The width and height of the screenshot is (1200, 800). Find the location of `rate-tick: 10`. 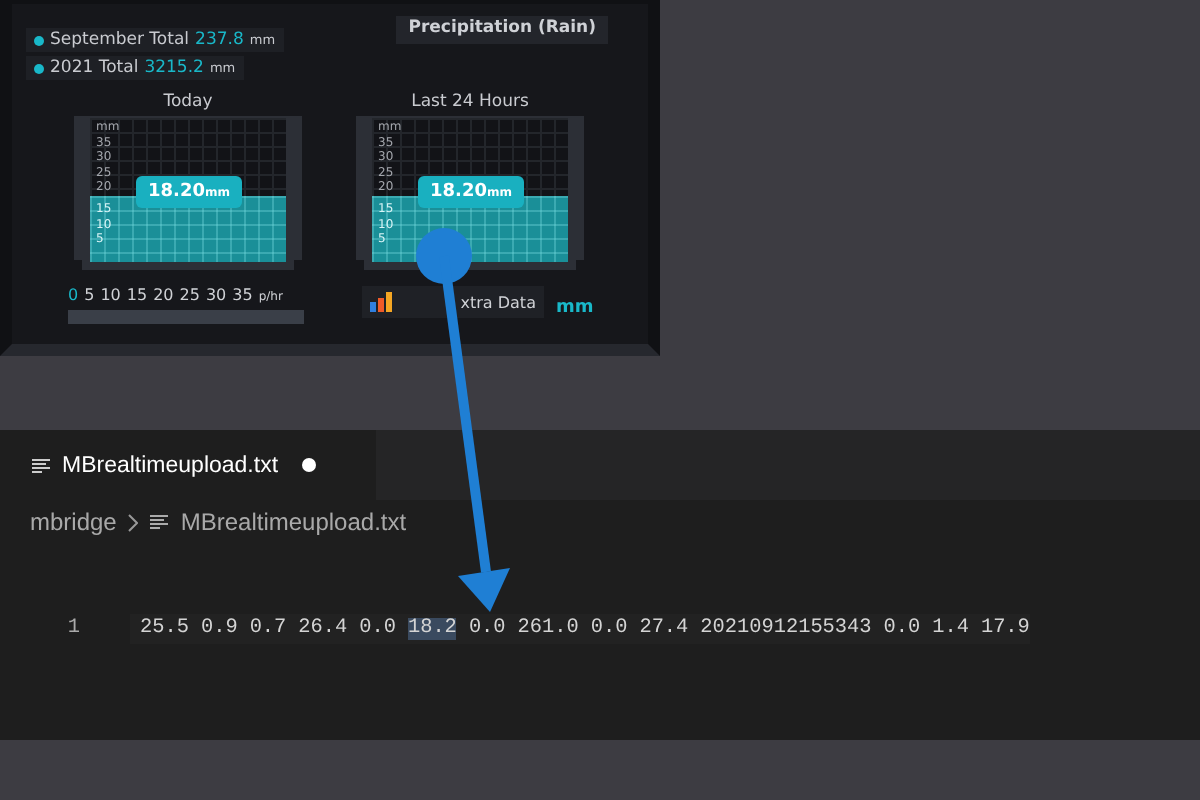

rate-tick: 10 is located at coordinates (110, 295).